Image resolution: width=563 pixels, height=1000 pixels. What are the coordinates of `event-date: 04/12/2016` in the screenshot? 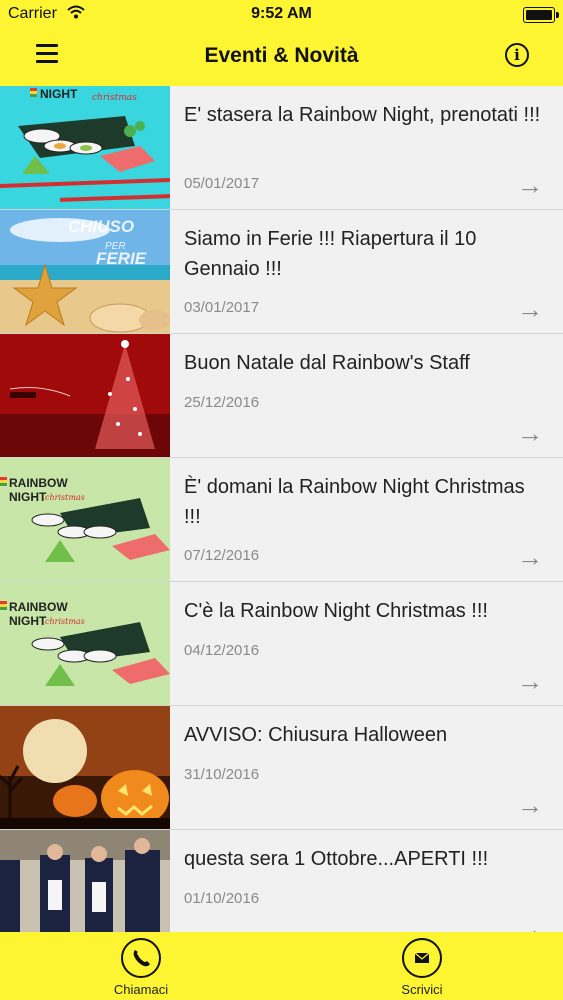 It's located at (222, 650).